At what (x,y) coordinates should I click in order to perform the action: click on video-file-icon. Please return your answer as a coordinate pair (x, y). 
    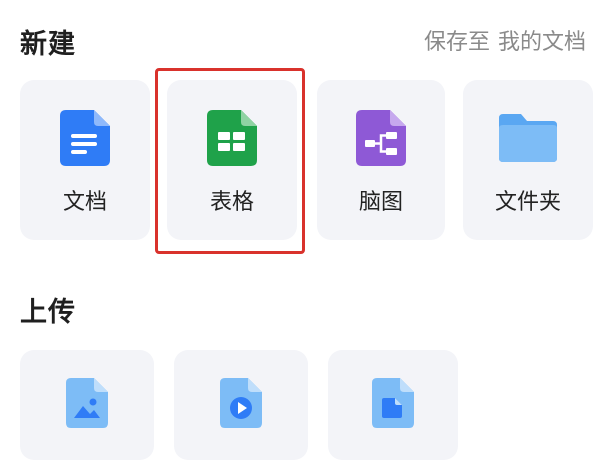
    Looking at the image, I should click on (241, 403).